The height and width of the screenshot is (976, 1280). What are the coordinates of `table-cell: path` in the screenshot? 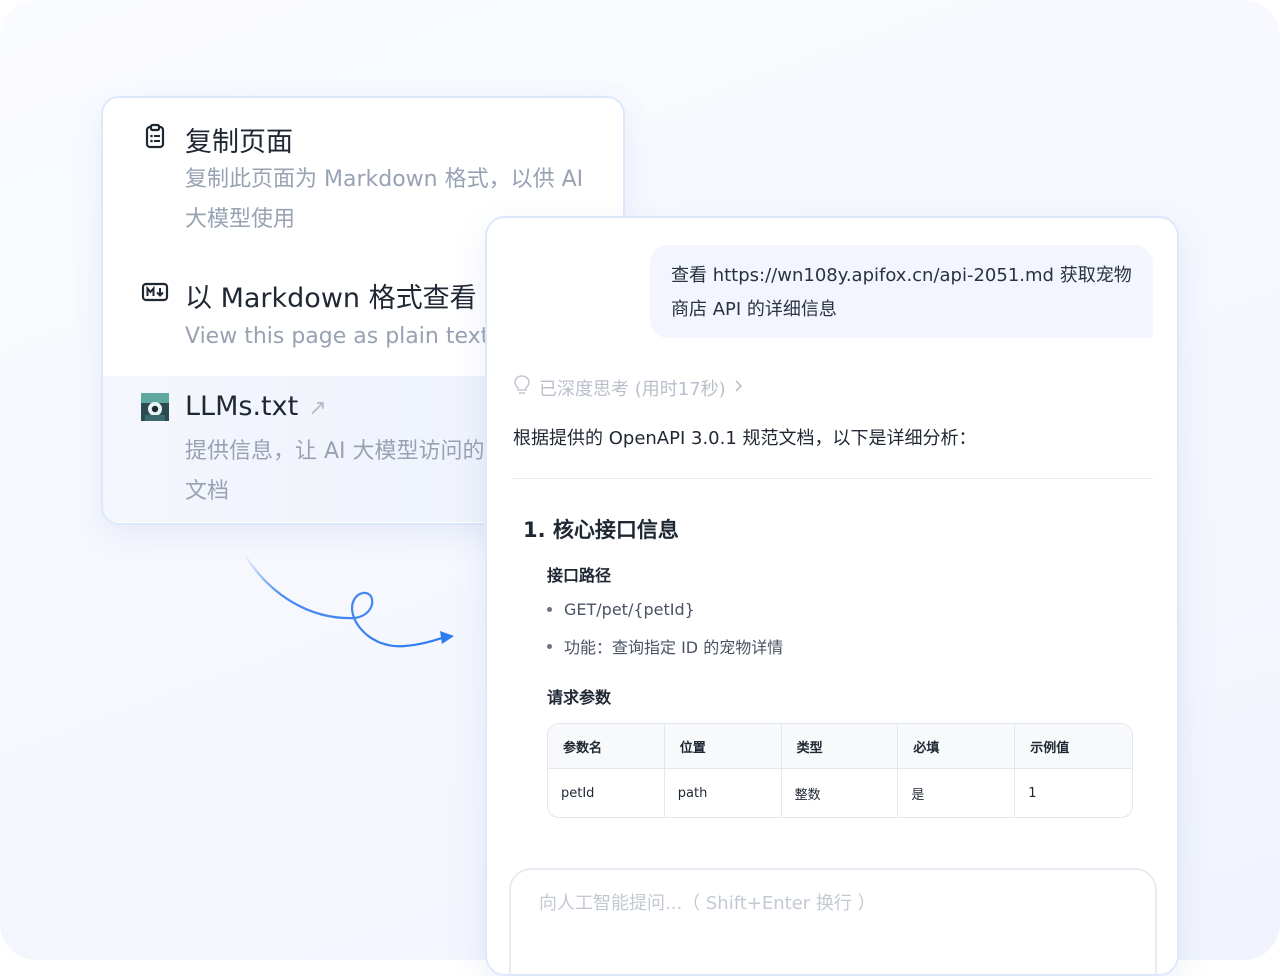 It's located at (723, 793).